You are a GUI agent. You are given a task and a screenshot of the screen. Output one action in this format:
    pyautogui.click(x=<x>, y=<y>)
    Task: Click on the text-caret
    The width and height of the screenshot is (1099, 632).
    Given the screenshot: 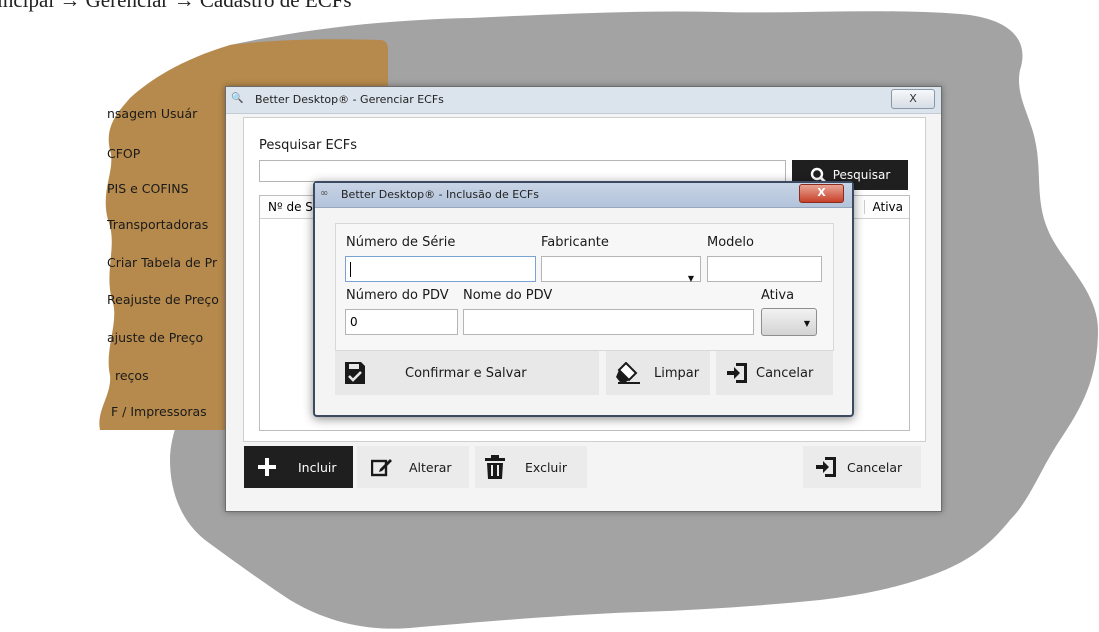 What is the action you would take?
    pyautogui.click(x=350, y=269)
    